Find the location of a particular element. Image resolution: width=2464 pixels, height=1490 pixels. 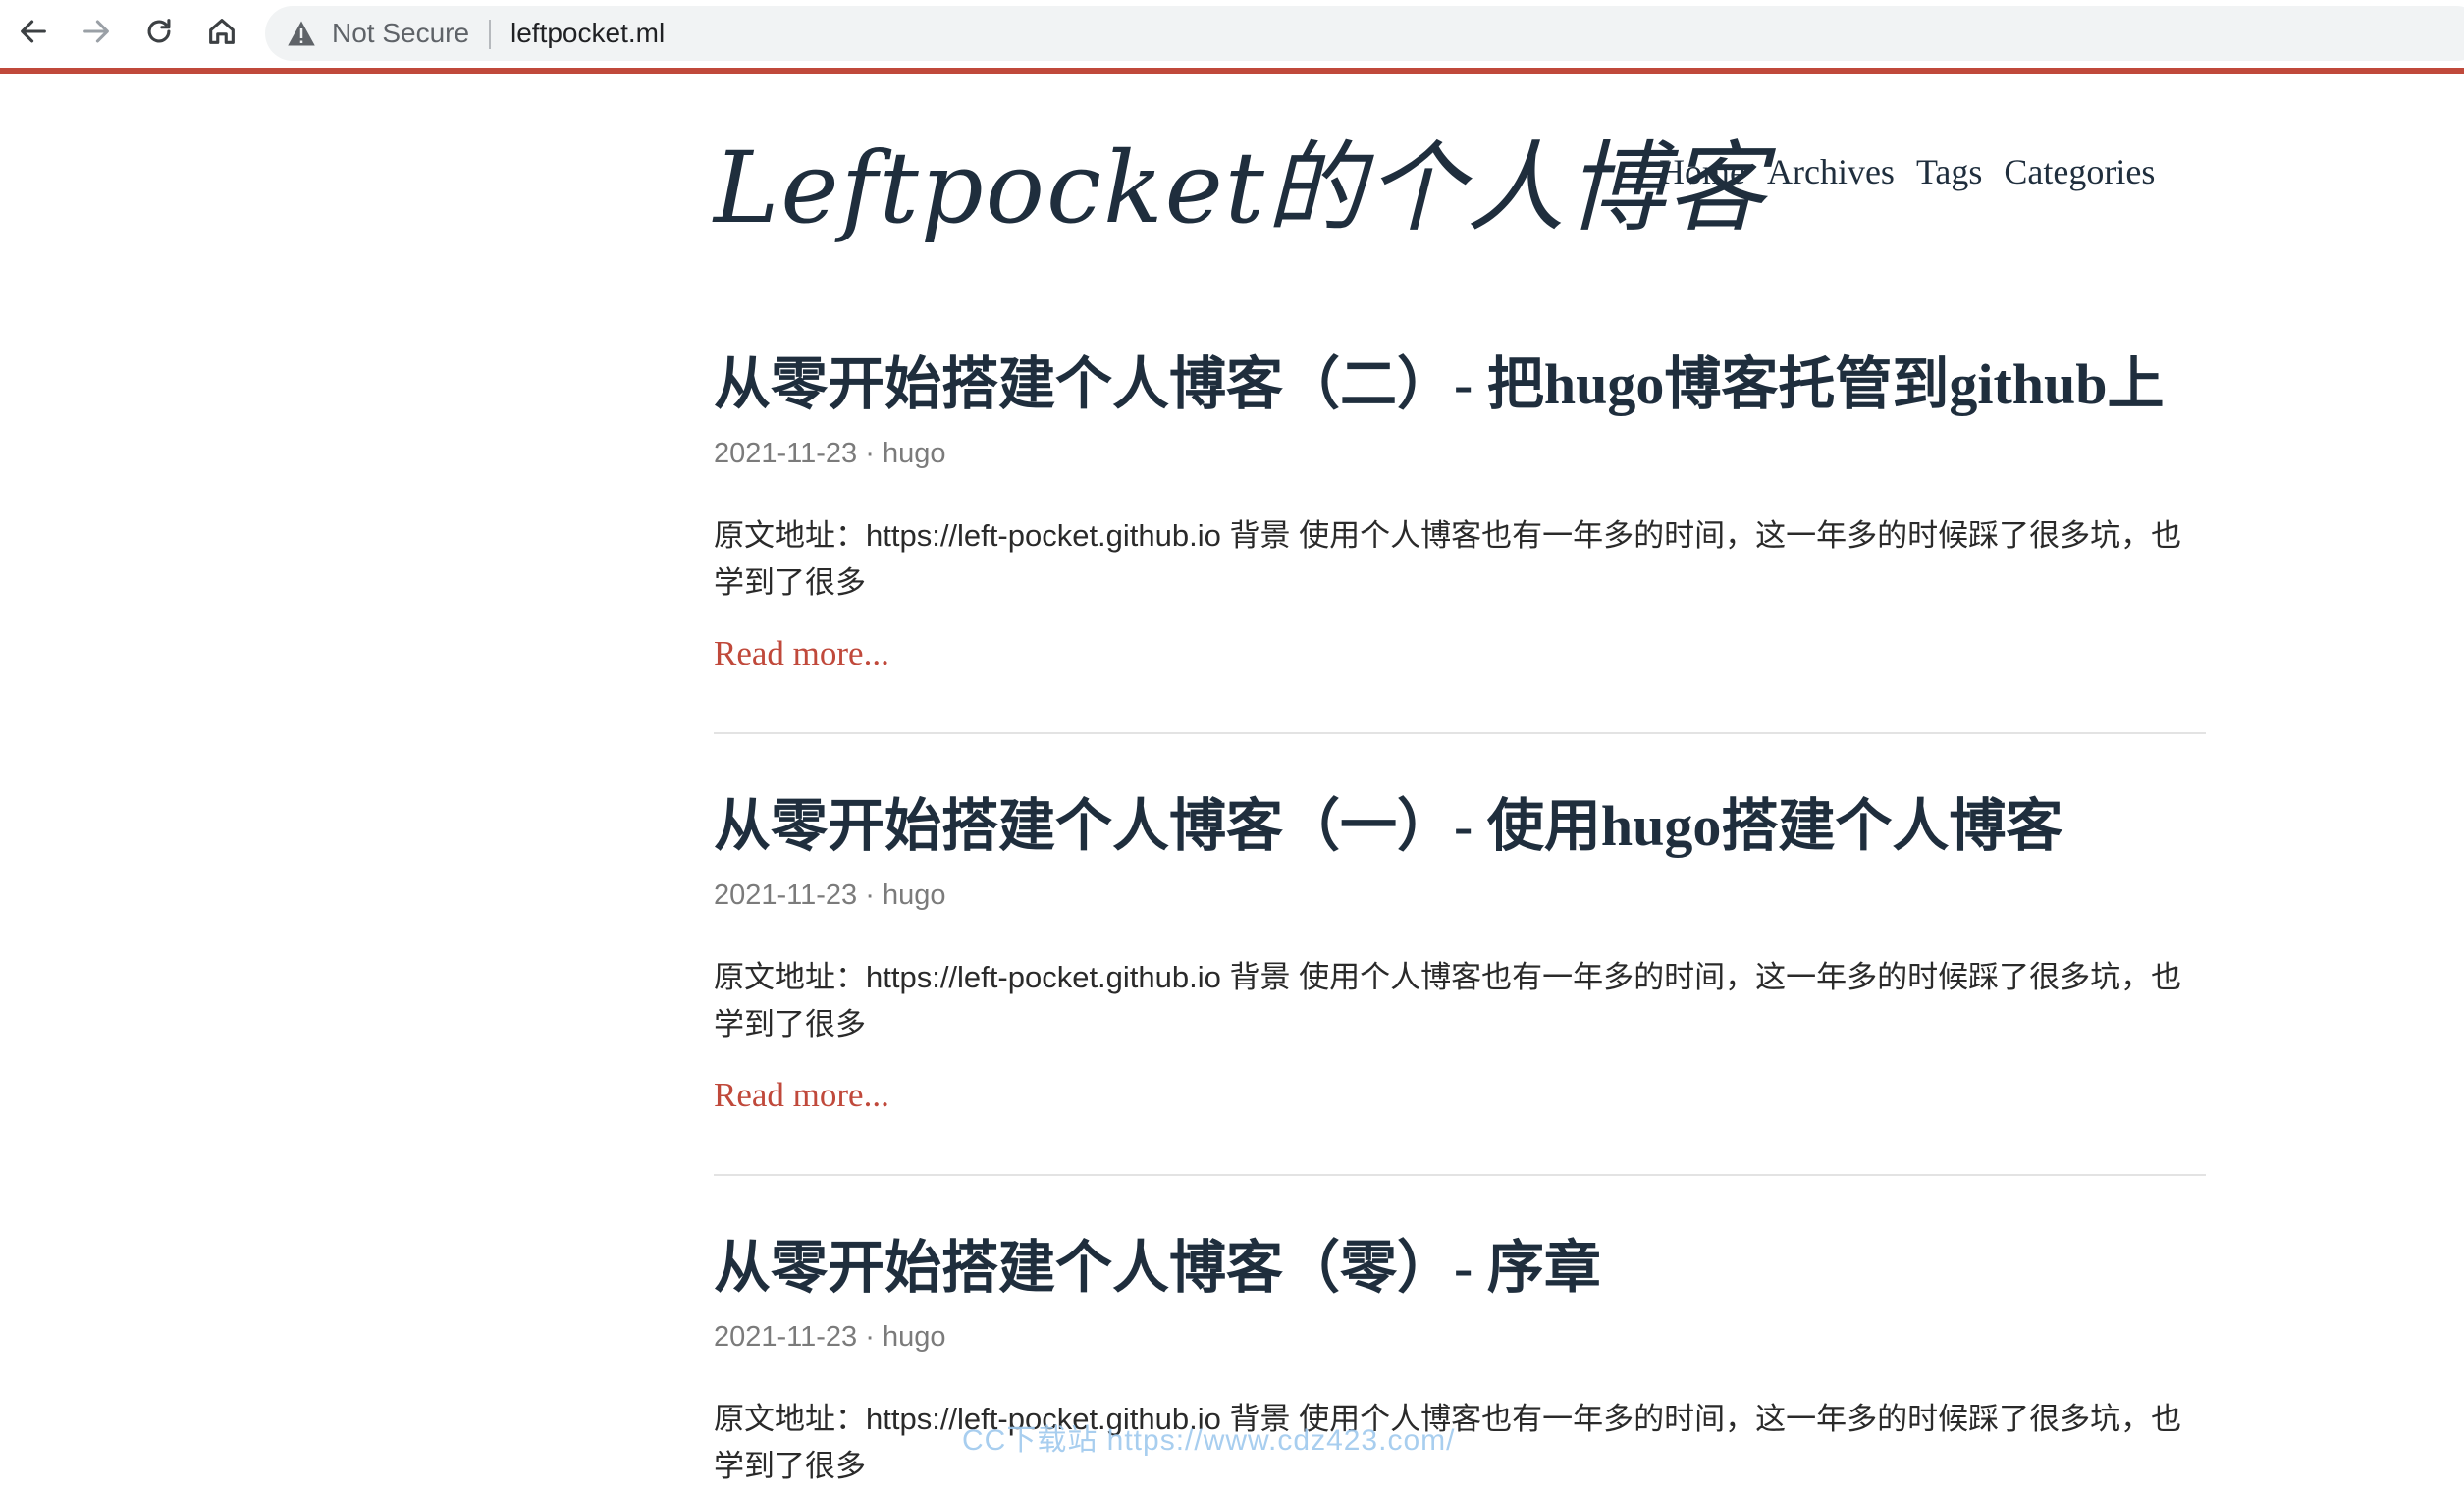

home-icon is located at coordinates (222, 32).